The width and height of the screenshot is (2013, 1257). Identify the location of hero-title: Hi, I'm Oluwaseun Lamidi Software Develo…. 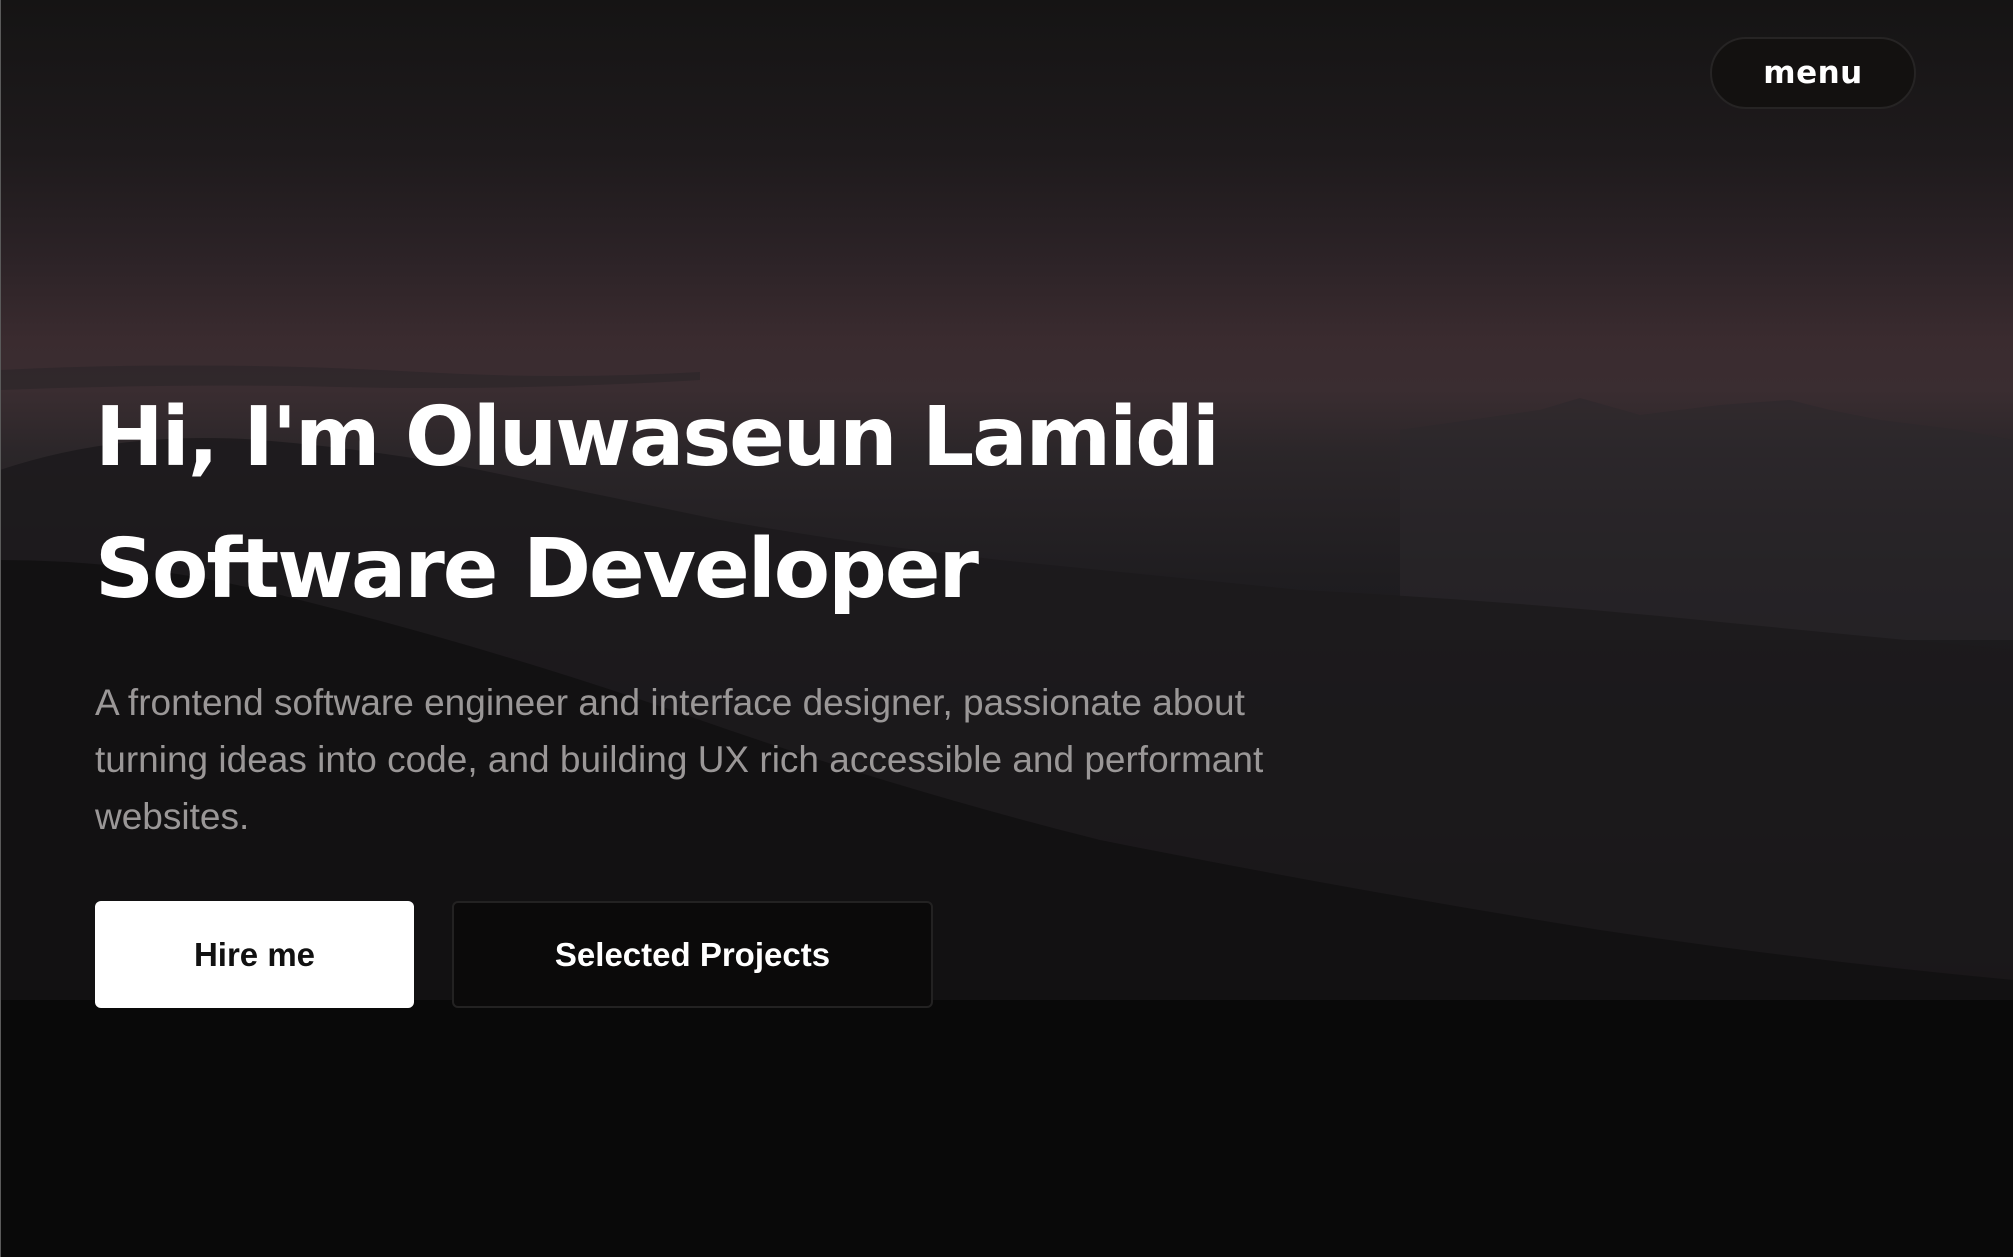
(745, 504).